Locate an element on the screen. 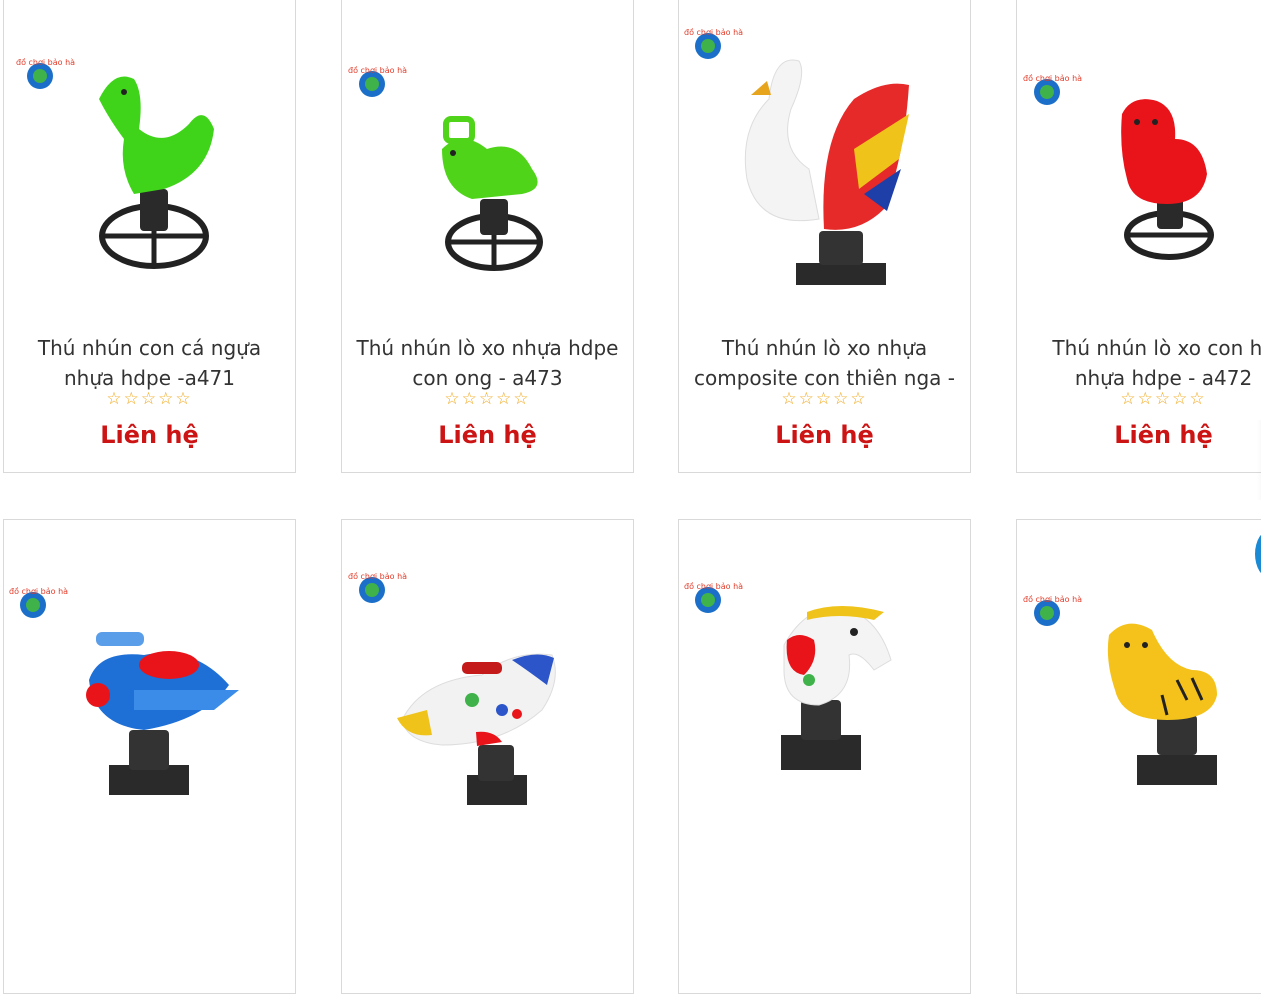 This screenshot has height=994, width=1261. product-title: Thú nhún con cá ngựa nhựa hdpe -a471 is located at coordinates (149, 363).